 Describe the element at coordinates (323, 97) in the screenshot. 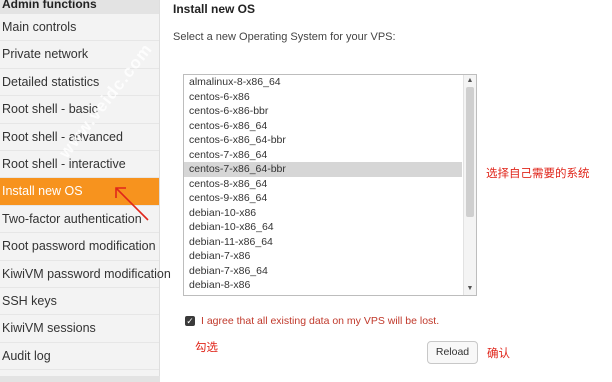

I see `os-option: centos-6-x86` at that location.